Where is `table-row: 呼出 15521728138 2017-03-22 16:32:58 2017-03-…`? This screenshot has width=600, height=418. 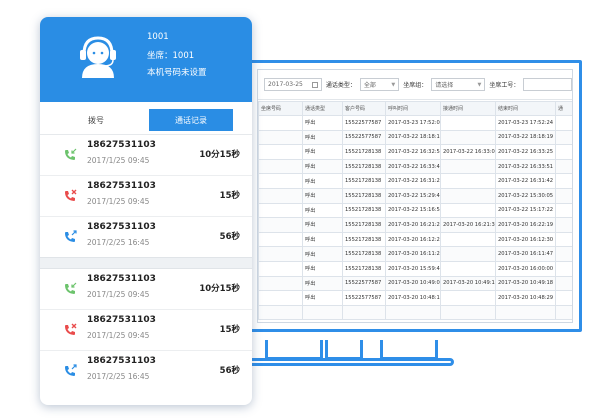 table-row: 呼出 15521728138 2017-03-22 16:32:58 2017-03-… is located at coordinates (415, 152).